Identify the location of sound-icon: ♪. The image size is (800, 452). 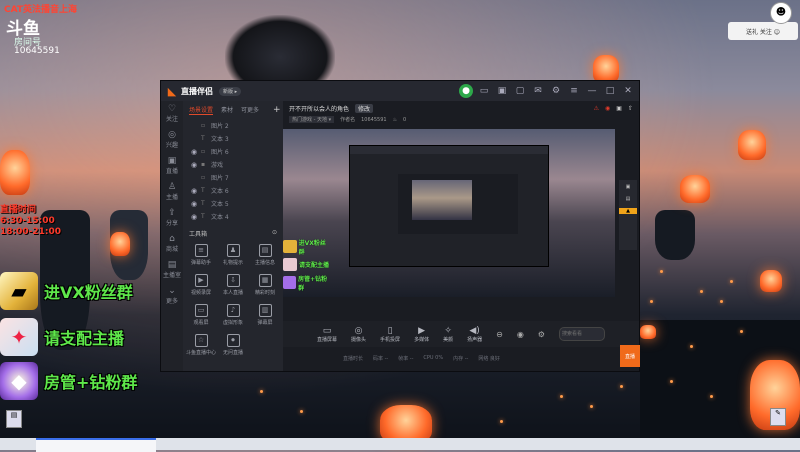
(233, 310).